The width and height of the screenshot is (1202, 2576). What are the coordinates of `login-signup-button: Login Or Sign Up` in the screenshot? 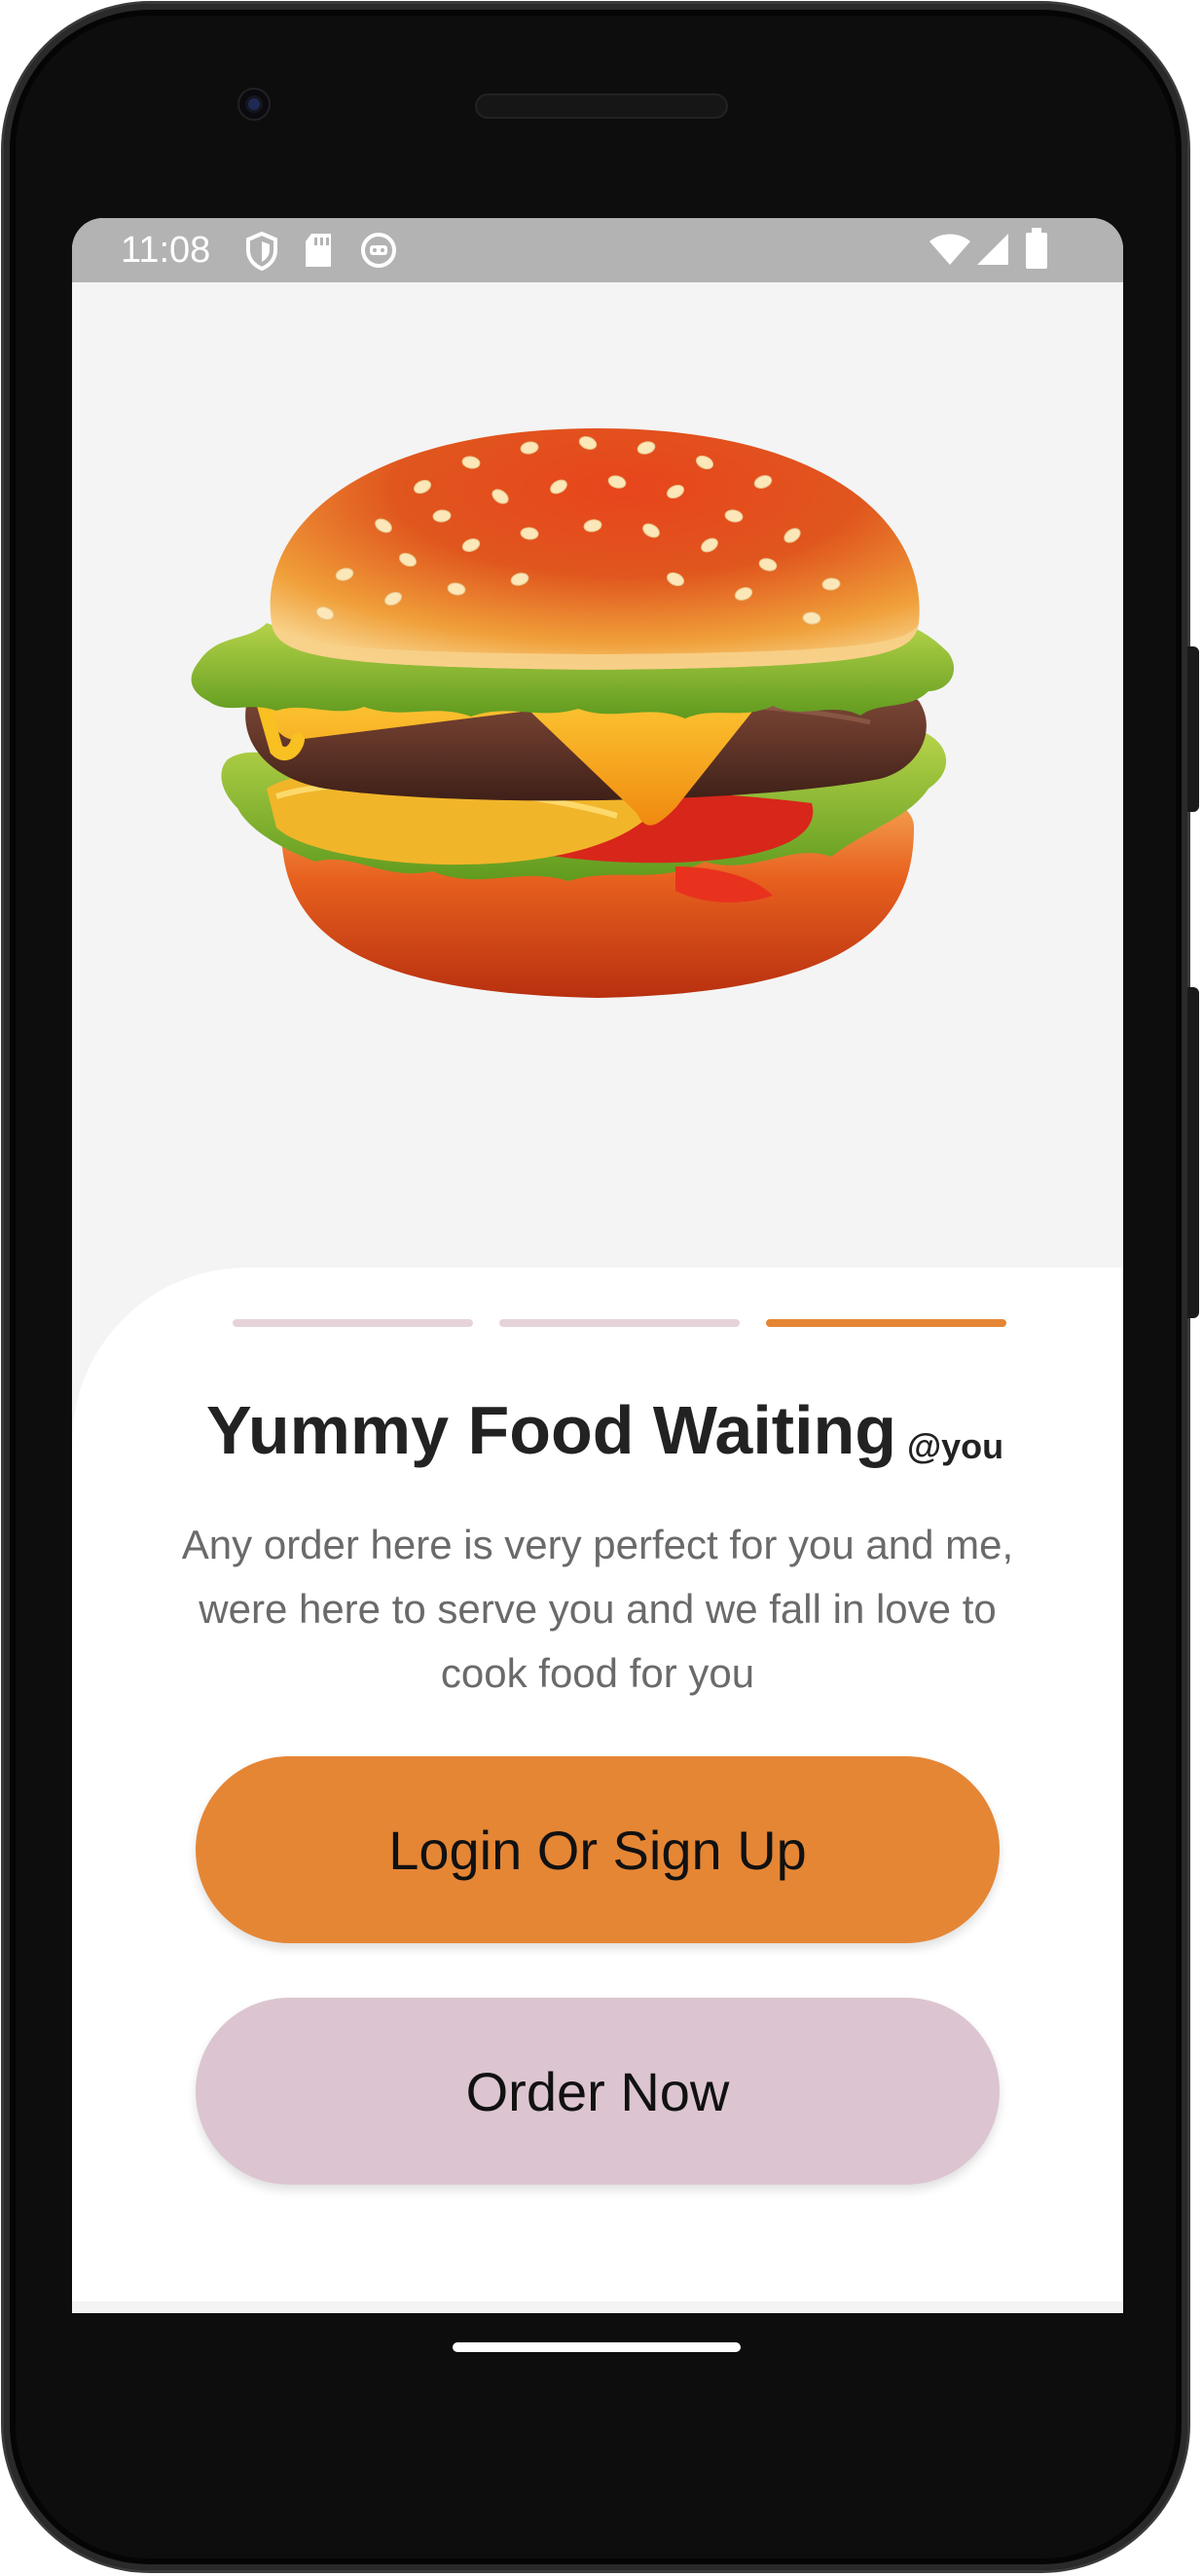 It's located at (598, 1849).